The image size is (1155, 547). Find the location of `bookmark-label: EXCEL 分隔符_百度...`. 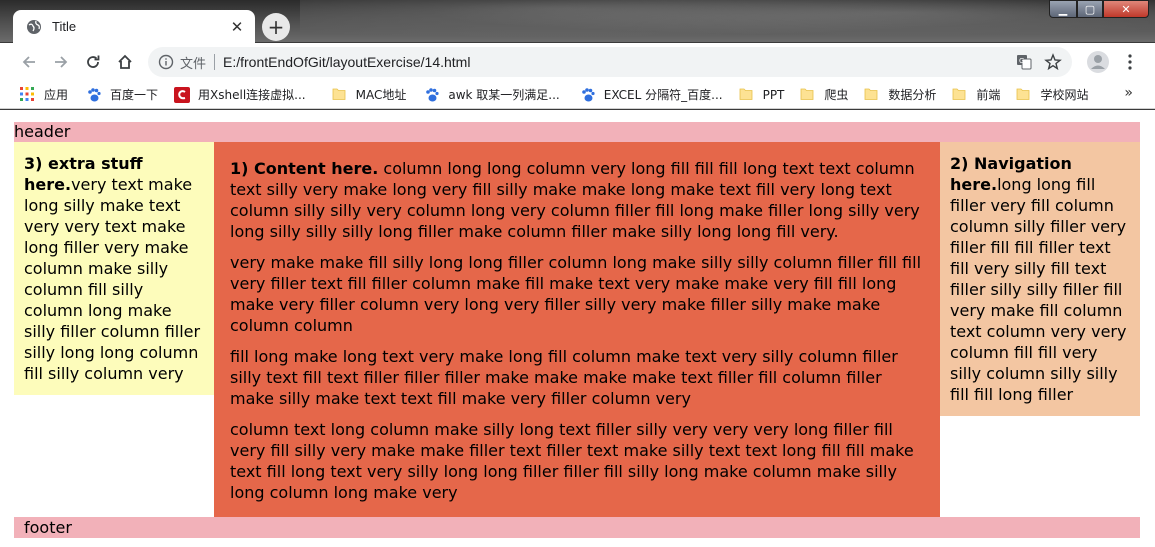

bookmark-label: EXCEL 分隔符_百度... is located at coordinates (663, 95).